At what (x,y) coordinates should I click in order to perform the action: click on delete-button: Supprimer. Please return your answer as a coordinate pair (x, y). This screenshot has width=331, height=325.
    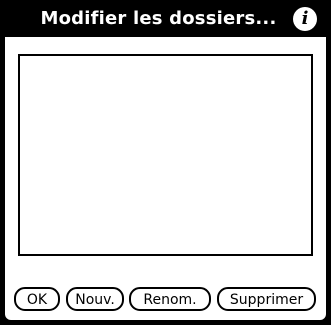
    Looking at the image, I should click on (266, 299).